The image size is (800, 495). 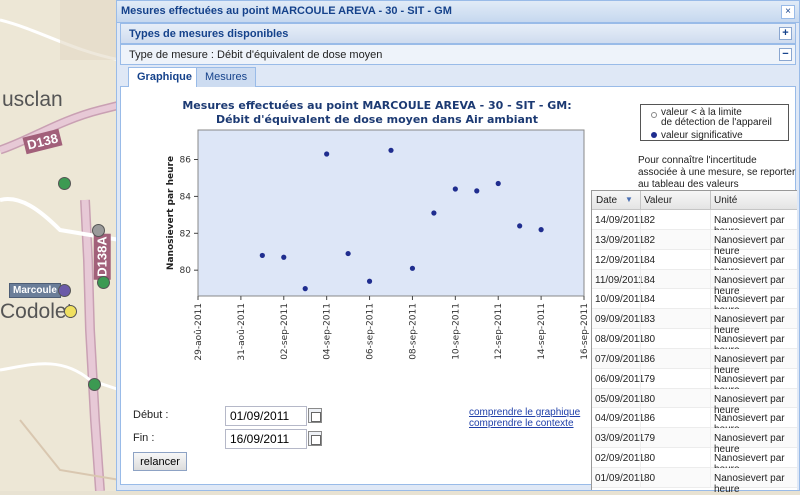 What do you see at coordinates (165, 77) in the screenshot?
I see `tab-graphique: Graphique` at bounding box center [165, 77].